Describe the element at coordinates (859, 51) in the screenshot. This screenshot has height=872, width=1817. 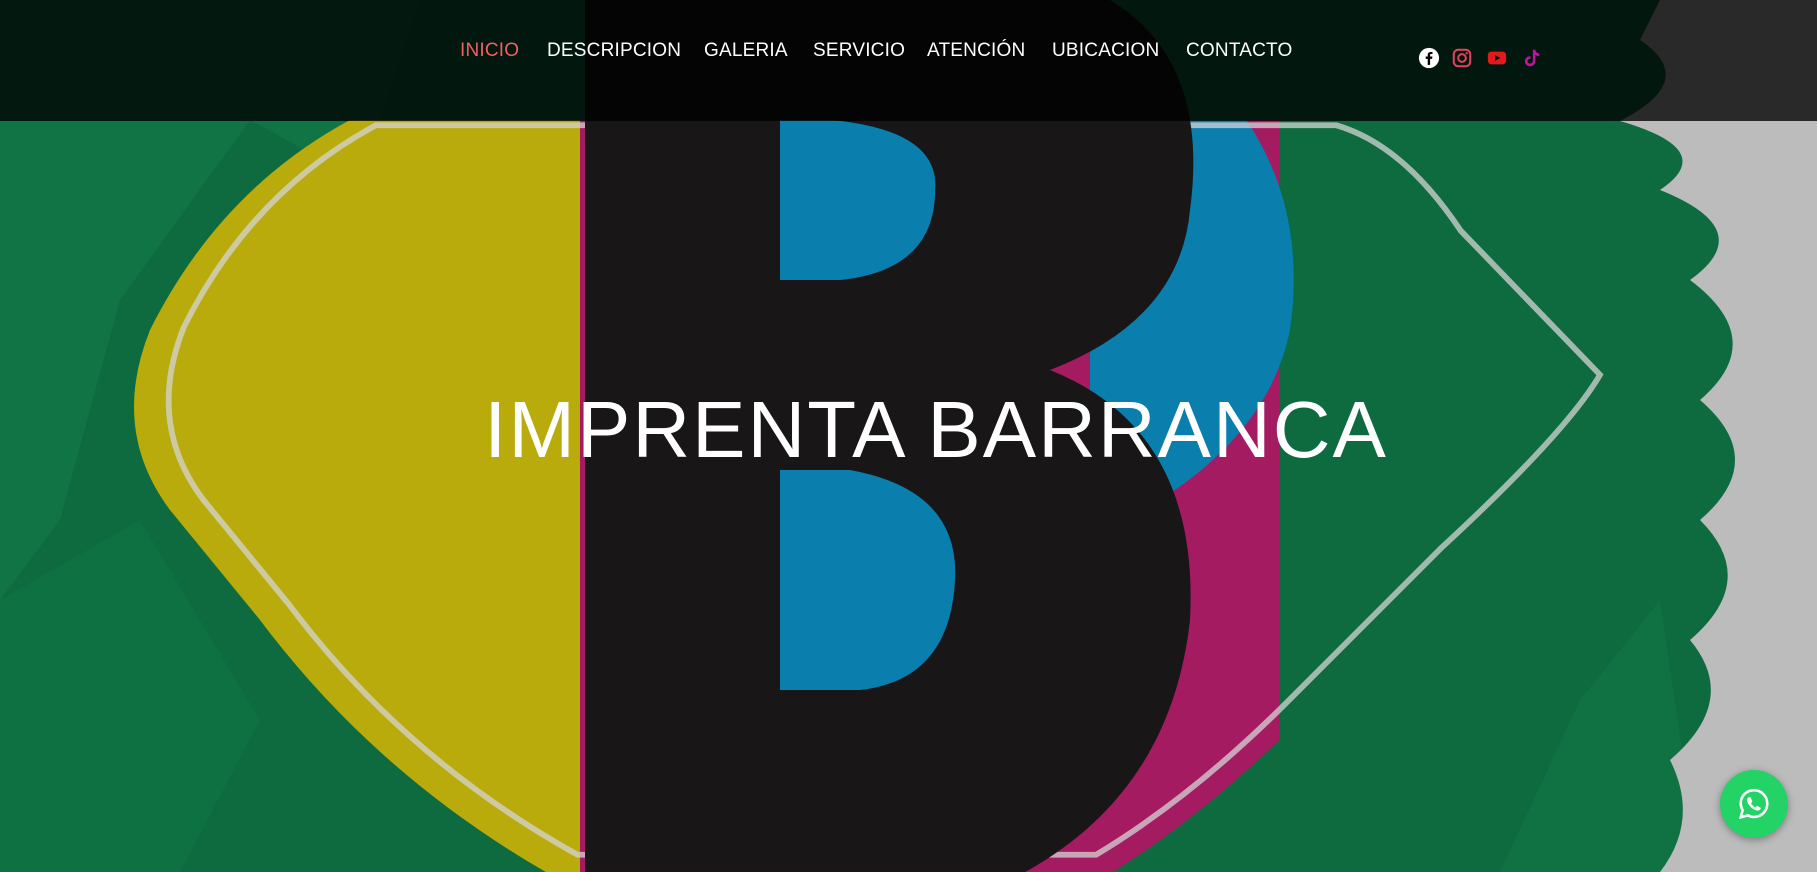
I see `nav-link-servicio: SERVICIO` at that location.